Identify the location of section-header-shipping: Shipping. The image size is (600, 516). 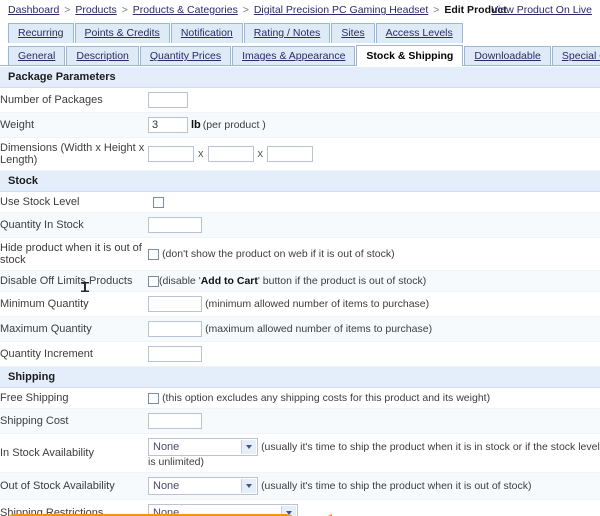
(300, 377).